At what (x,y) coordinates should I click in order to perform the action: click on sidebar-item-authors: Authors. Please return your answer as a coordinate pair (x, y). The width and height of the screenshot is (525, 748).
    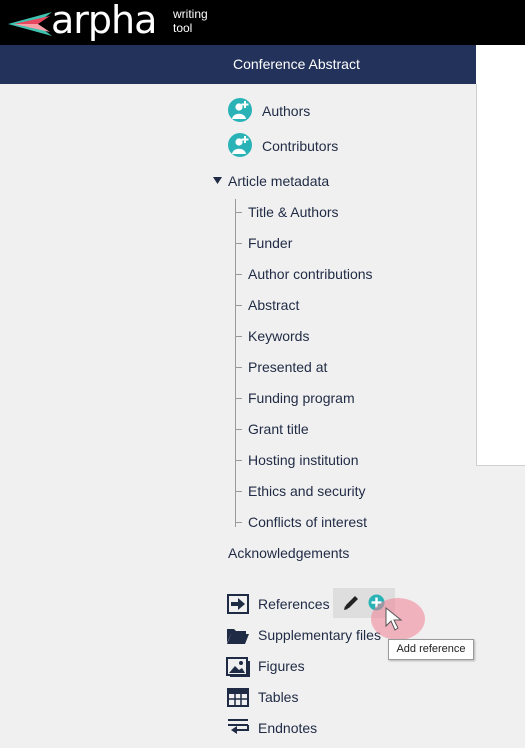
    Looking at the image, I should click on (286, 111).